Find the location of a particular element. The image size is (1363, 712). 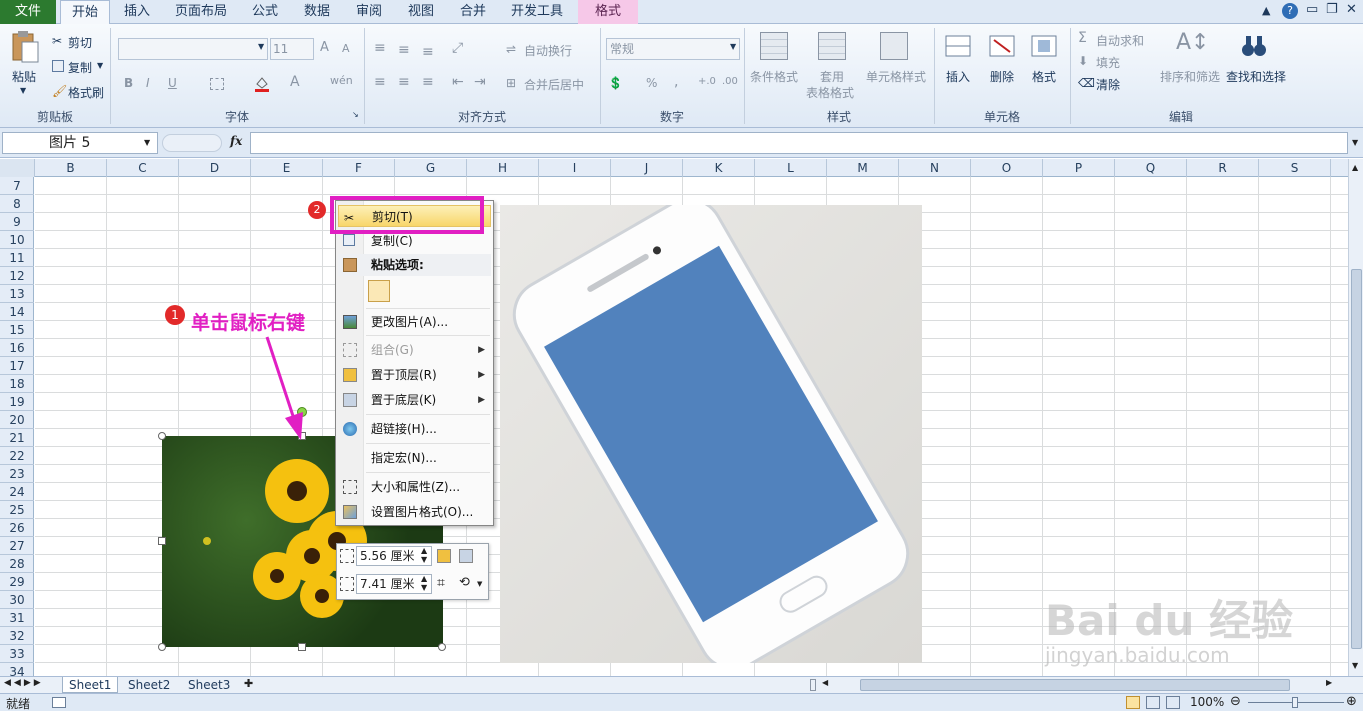

row-header-7: 7 is located at coordinates (17, 186).